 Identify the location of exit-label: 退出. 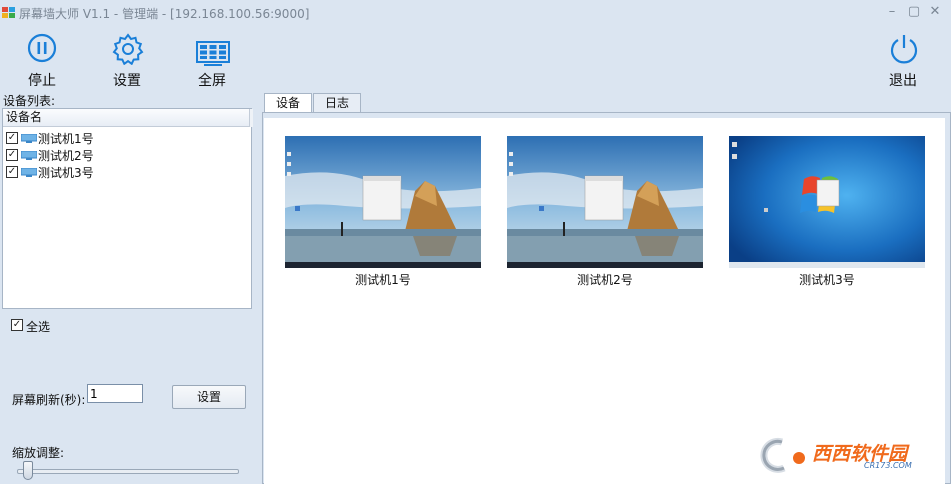
(903, 81).